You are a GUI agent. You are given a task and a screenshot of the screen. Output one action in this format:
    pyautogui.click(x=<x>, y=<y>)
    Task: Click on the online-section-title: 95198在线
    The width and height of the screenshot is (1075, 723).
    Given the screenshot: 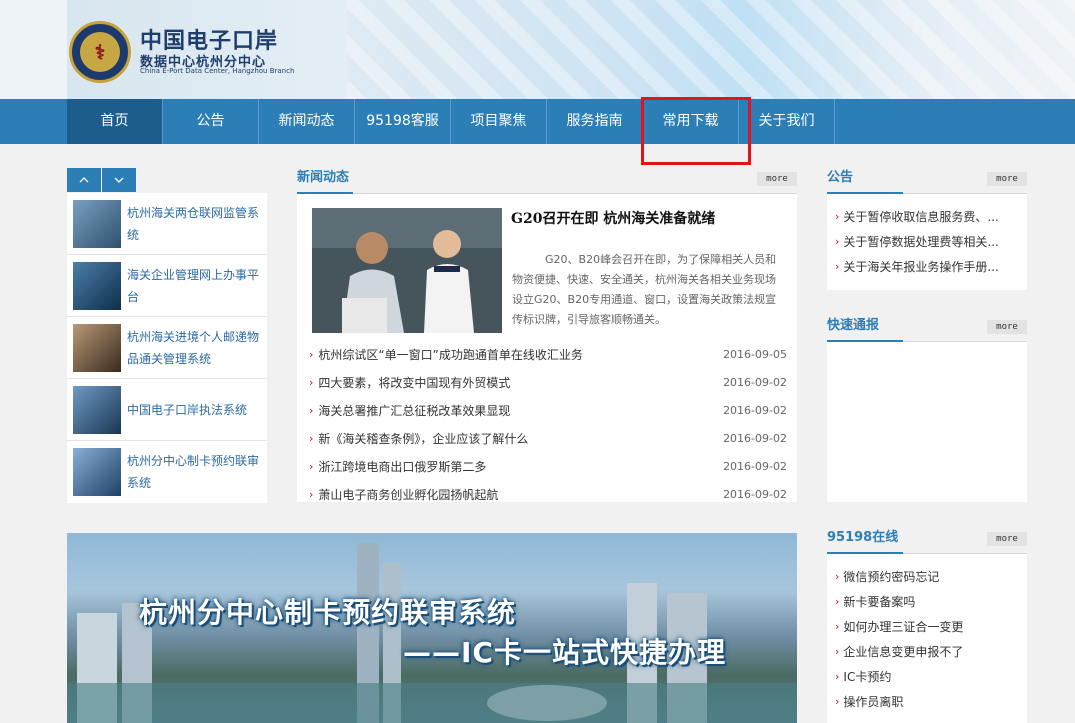 What is the action you would take?
    pyautogui.click(x=865, y=541)
    